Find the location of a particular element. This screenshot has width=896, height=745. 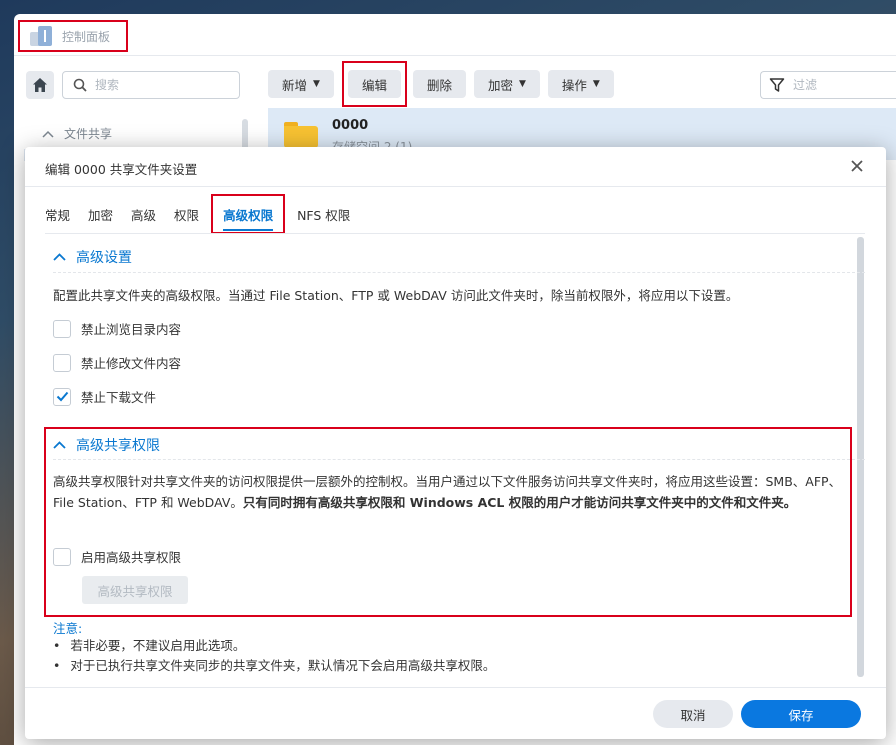

tabs-divider is located at coordinates (455, 233).